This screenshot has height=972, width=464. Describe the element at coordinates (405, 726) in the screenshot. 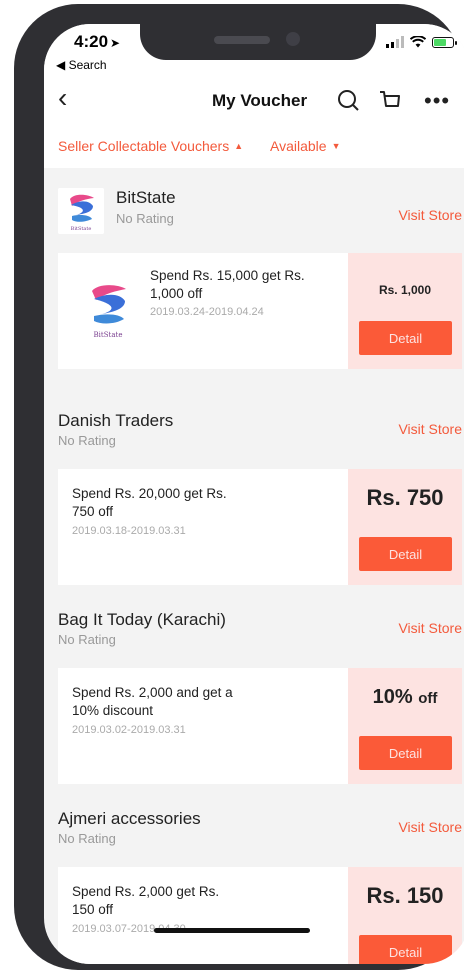

I see `voucher-amount-panel: 10% off Detail` at that location.